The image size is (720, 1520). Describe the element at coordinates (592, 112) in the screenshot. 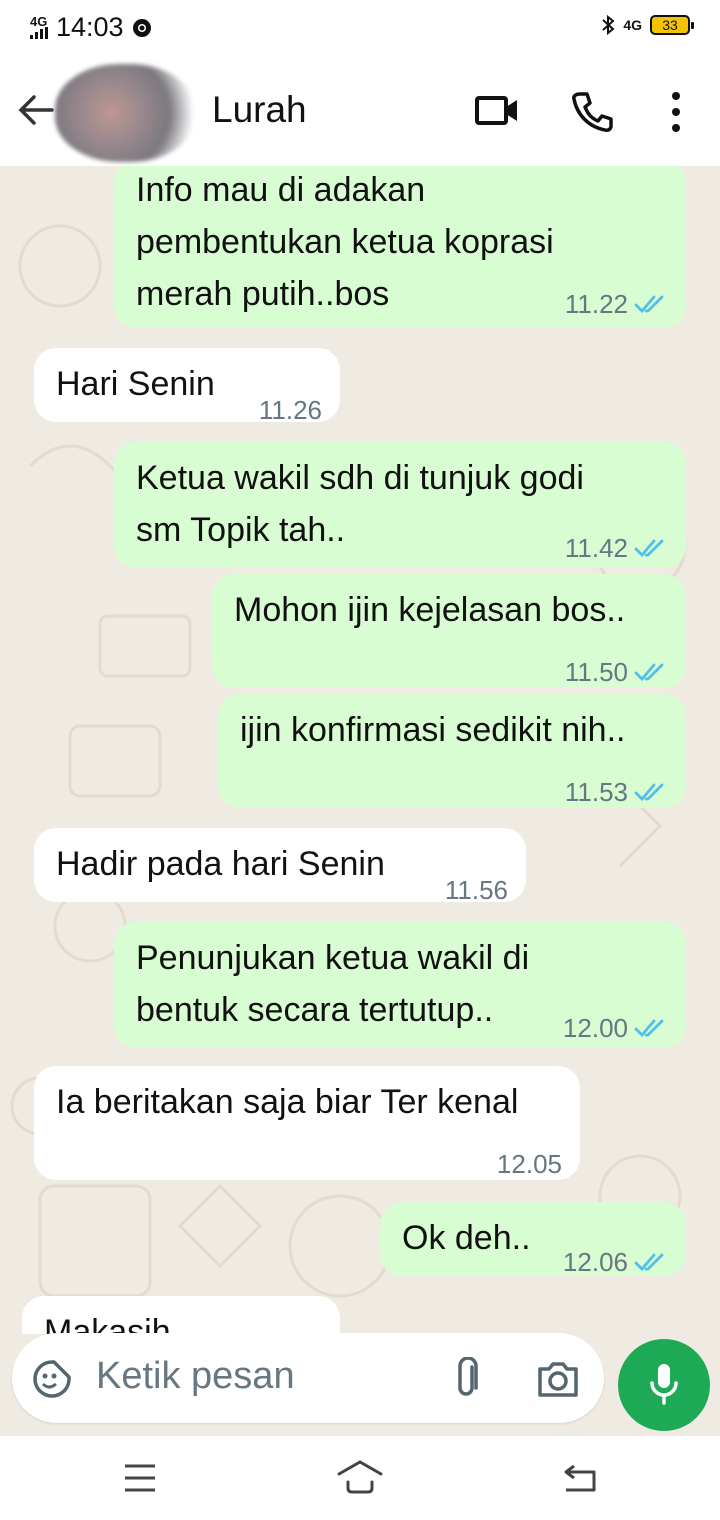

I see `voice-call-icon` at that location.